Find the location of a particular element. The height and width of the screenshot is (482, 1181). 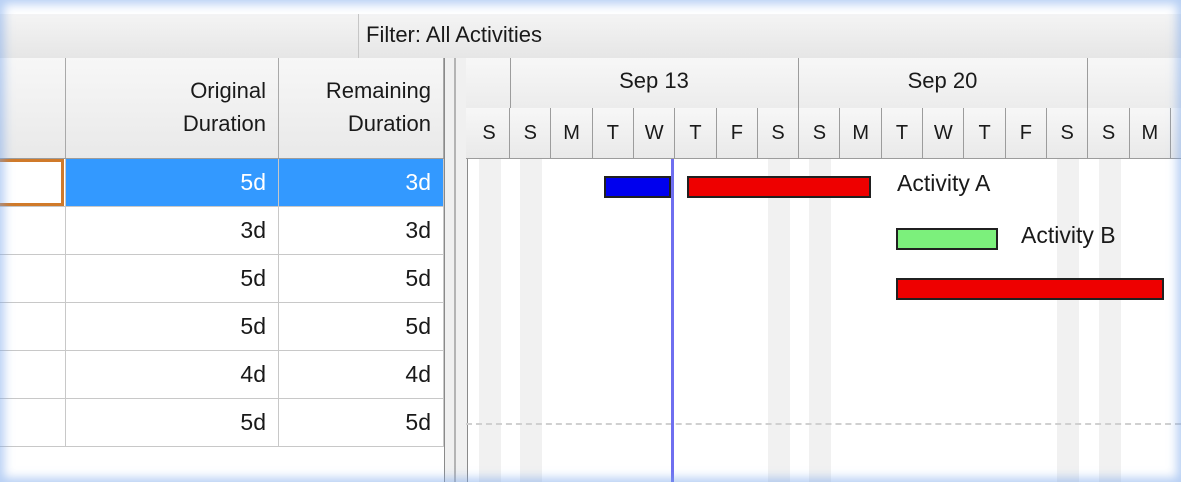

table-row: 4d 4d is located at coordinates (222, 375).